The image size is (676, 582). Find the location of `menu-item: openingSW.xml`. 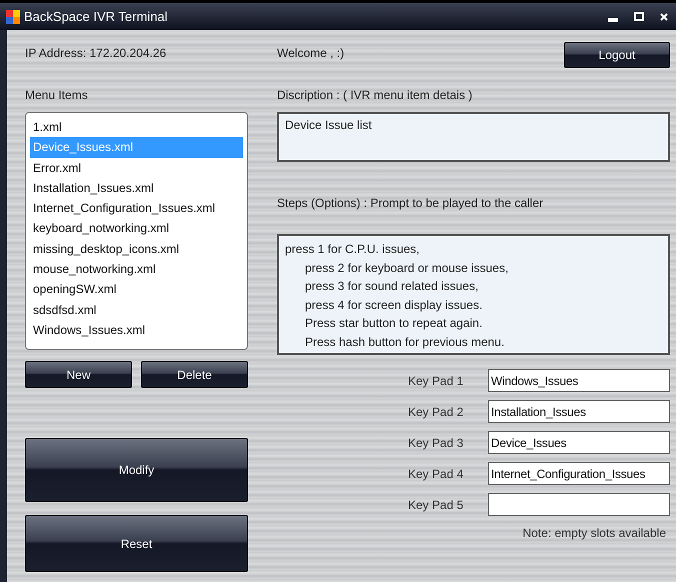

menu-item: openingSW.xml is located at coordinates (136, 289).